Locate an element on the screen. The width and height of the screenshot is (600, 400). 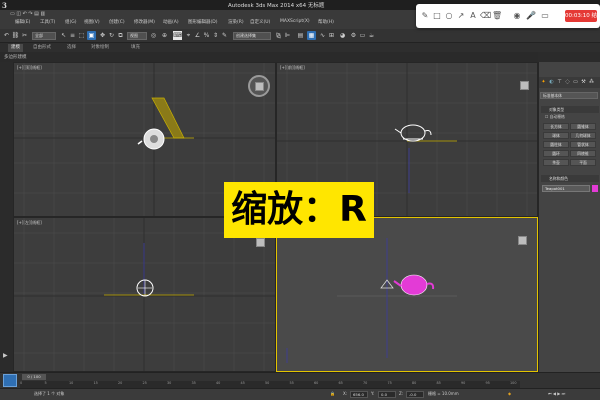
utilities-tab-icon: ⚒ is located at coordinates (583, 82).